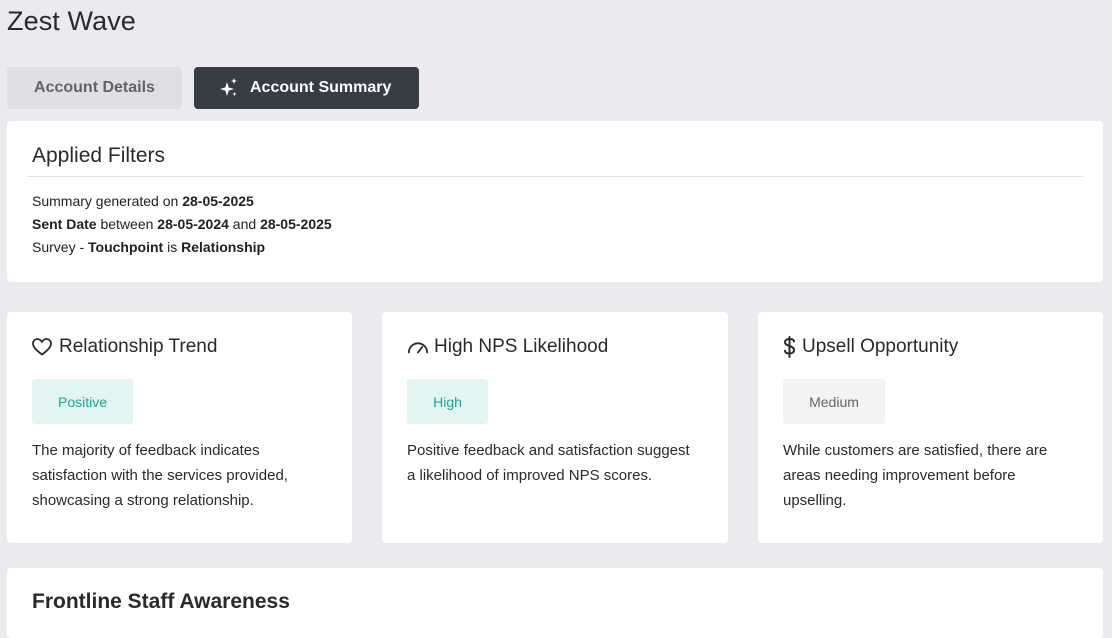 This screenshot has height=638, width=1112. I want to click on tab-bar: Account Details Account Summary, so click(213, 88).